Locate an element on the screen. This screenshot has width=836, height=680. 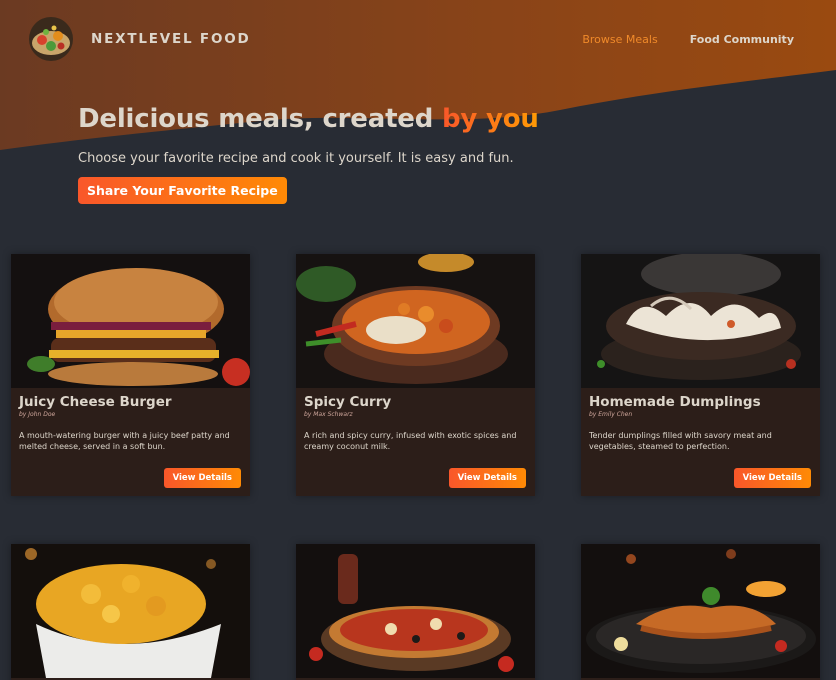
meal-title: Homemade Dumplings is located at coordinates (675, 402).